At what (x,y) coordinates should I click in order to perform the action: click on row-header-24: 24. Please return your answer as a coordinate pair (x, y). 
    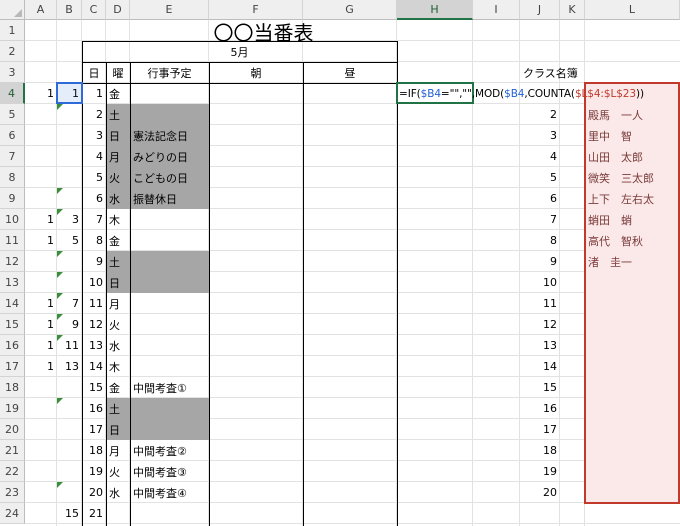
    Looking at the image, I should click on (12, 513).